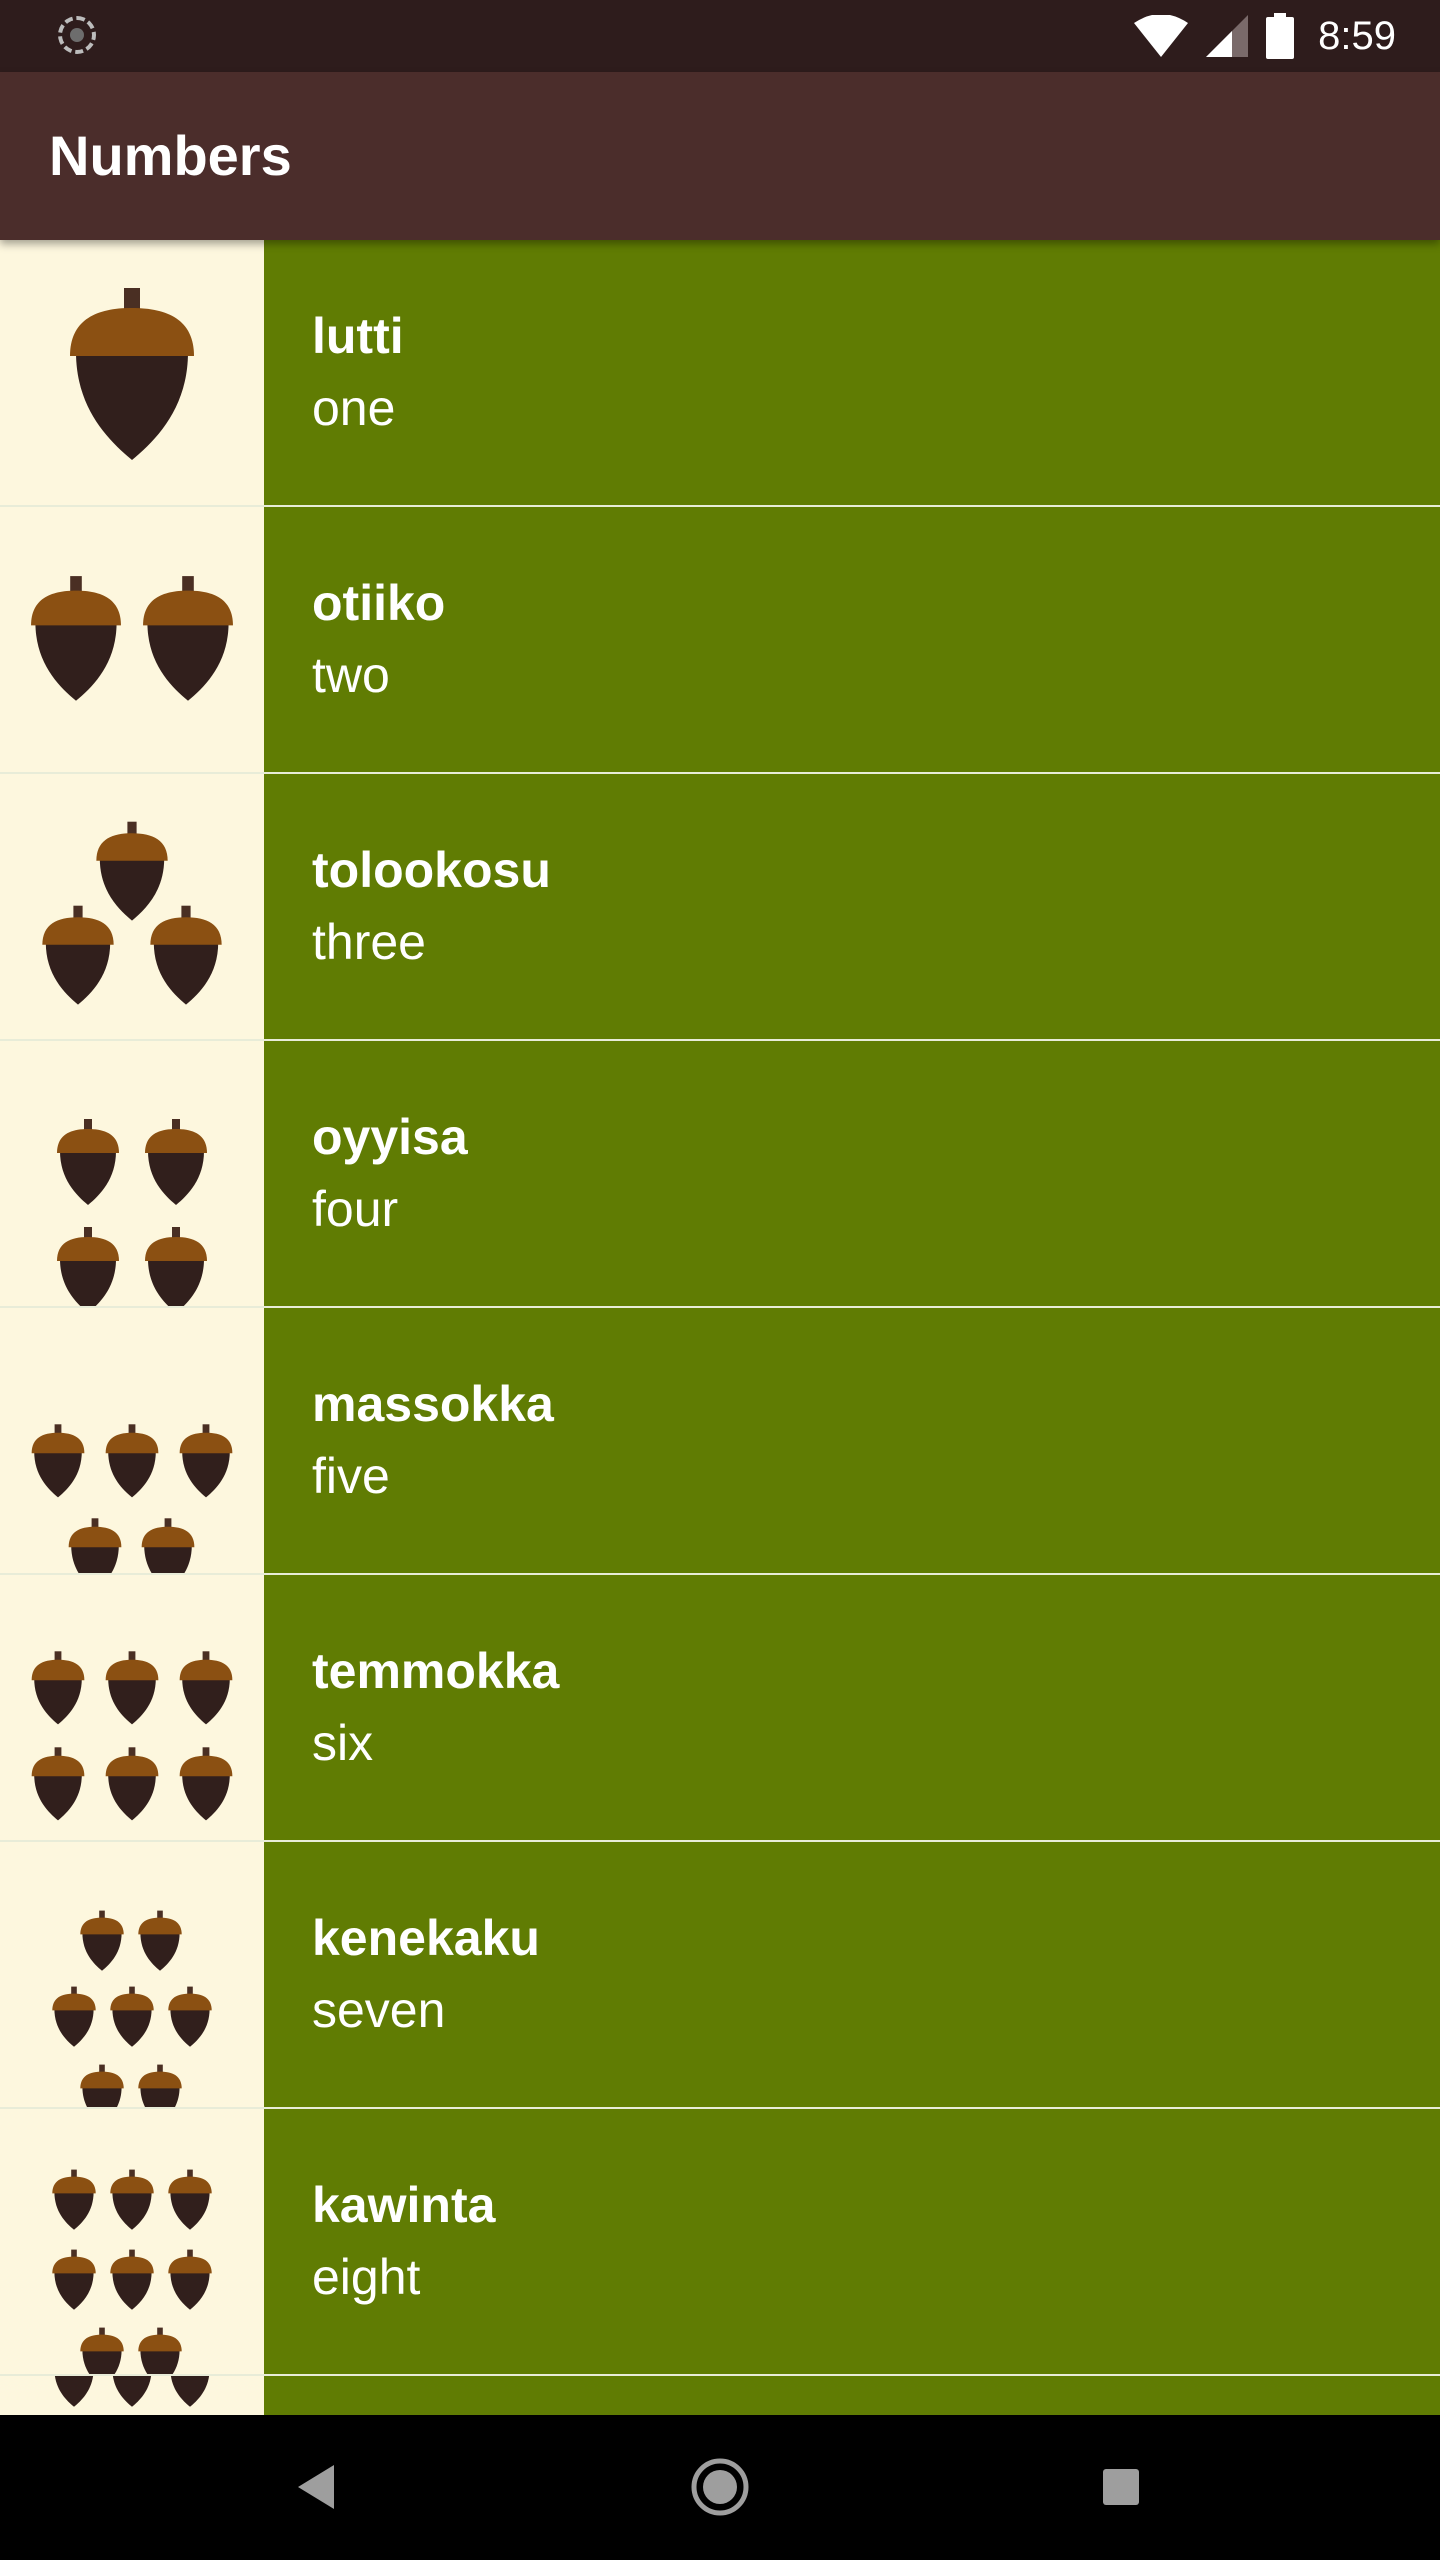 This screenshot has width=1440, height=2560. Describe the element at coordinates (379, 2010) in the screenshot. I see `english-translation: seven` at that location.